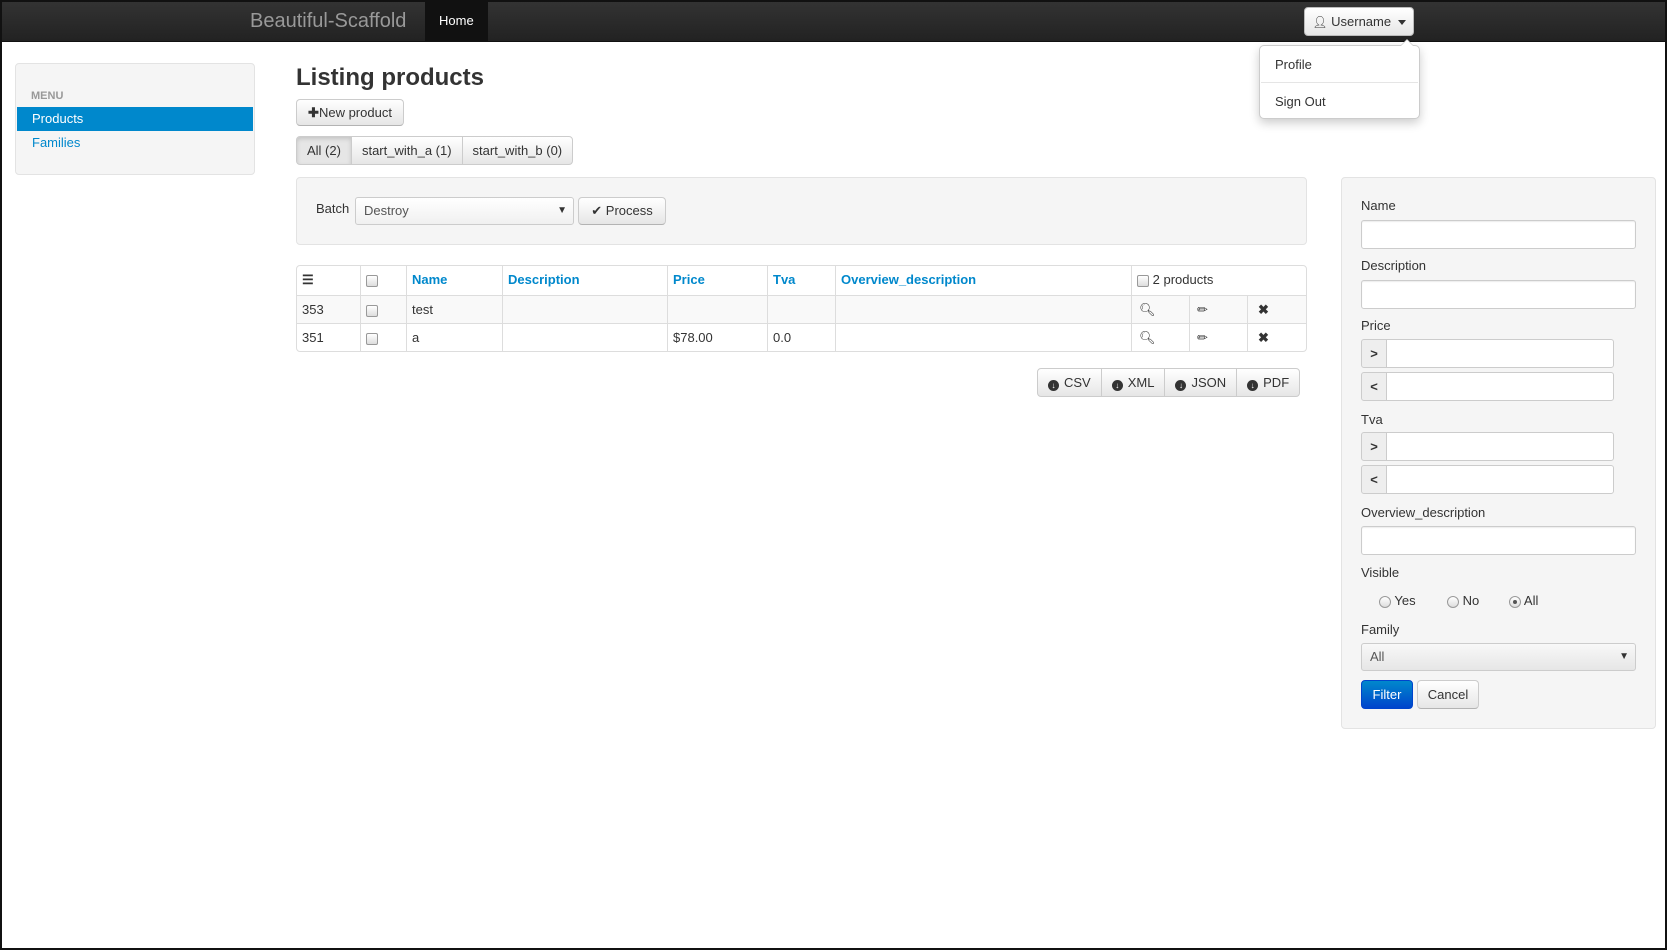 This screenshot has height=950, width=1667. What do you see at coordinates (313, 309) in the screenshot?
I see `row-id: 353` at bounding box center [313, 309].